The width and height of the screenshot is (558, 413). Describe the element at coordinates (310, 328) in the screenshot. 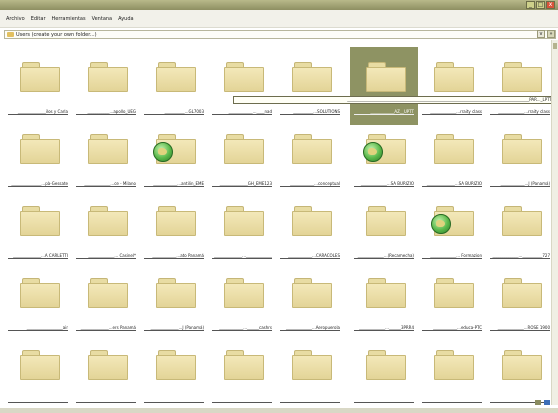

I see `folder-label: _____________...Aeropuerola` at that location.